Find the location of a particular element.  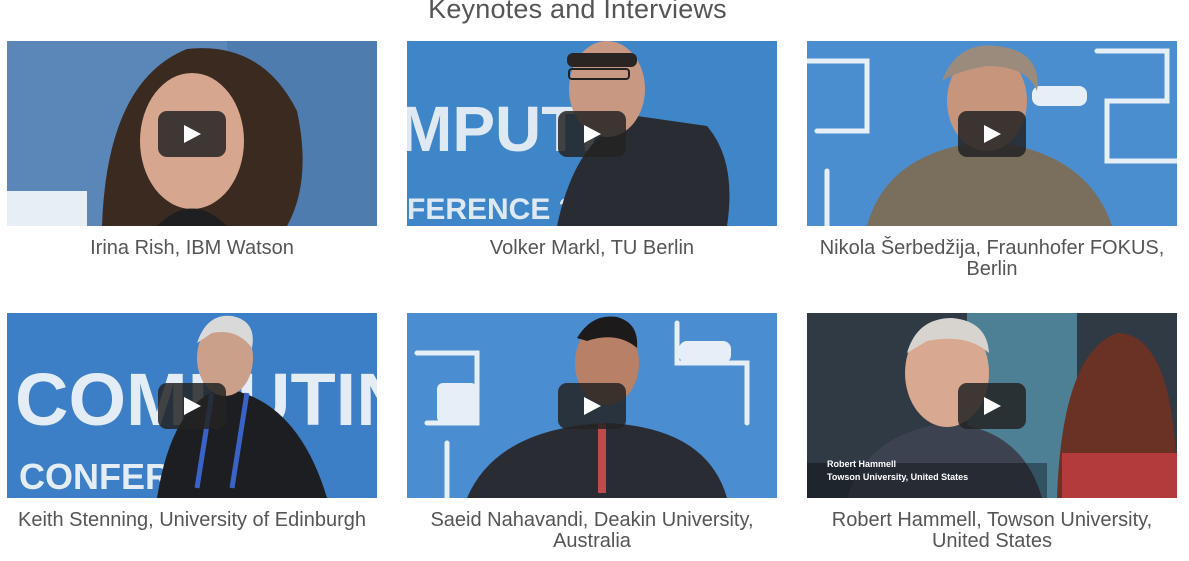

video-caption: Volker Markl, TU Berlin is located at coordinates (592, 248).